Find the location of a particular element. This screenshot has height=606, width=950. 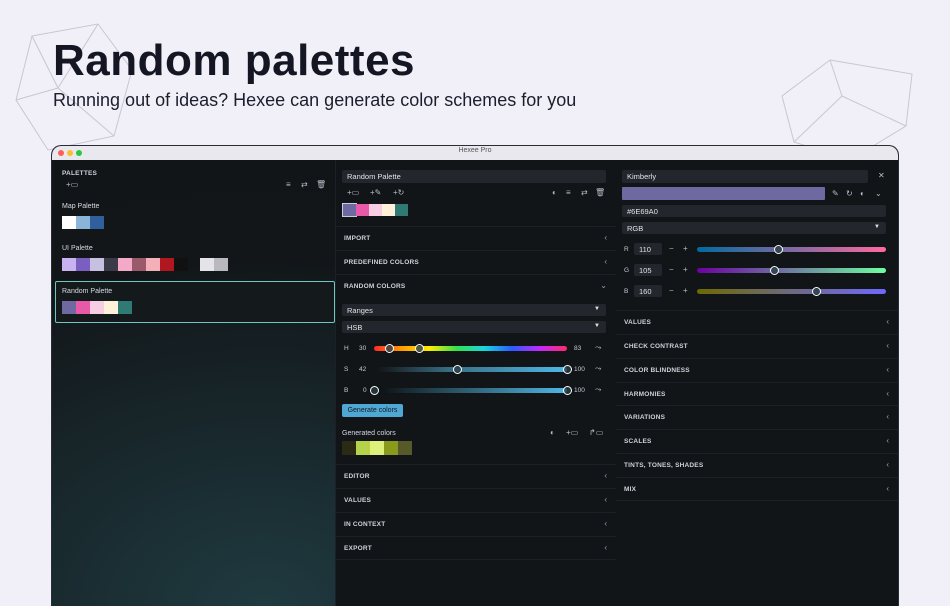

add-picker-icon: +✎ is located at coordinates (375, 193).